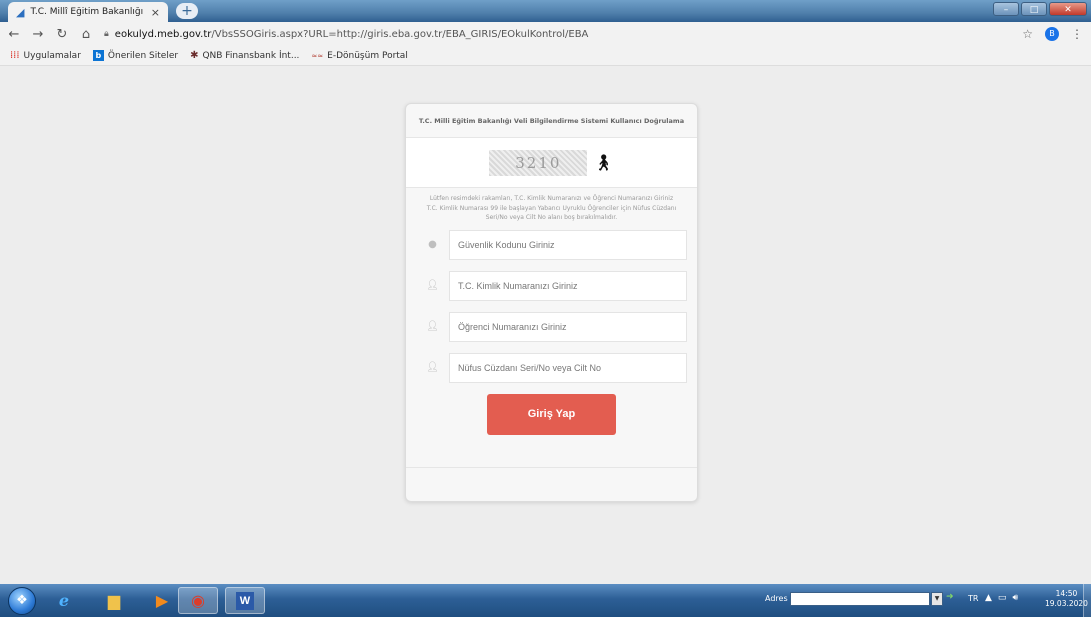  What do you see at coordinates (52, 55) in the screenshot?
I see `bookmark-label: Uygulamalar` at bounding box center [52, 55].